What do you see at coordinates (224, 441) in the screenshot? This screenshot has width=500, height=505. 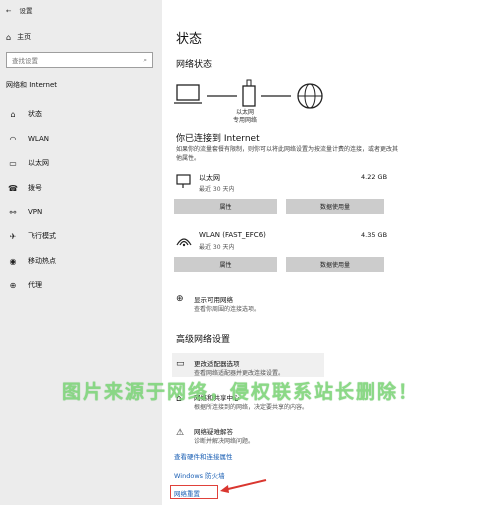 I see `troubleshoot-sub: 诊断并解决网络问题。` at bounding box center [224, 441].